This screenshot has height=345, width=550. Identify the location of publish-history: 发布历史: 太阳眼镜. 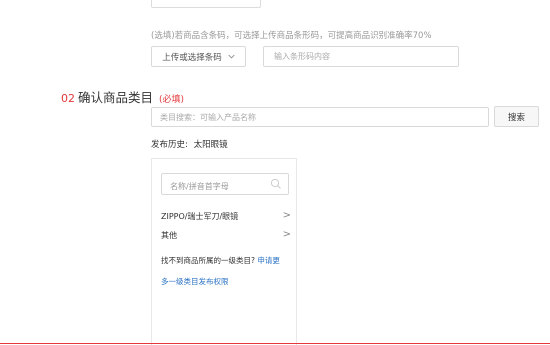
(189, 144).